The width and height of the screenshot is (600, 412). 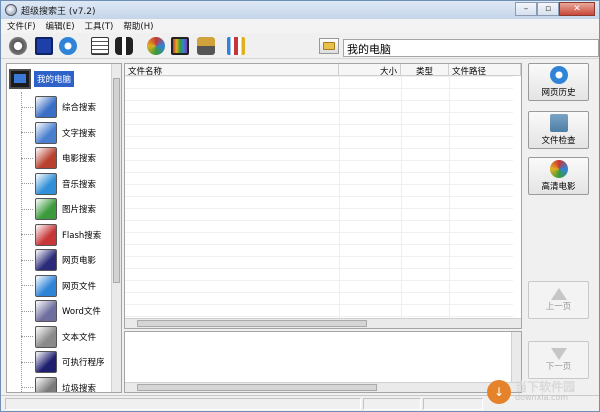 I want to click on maximize-button: ▫, so click(x=548, y=9).